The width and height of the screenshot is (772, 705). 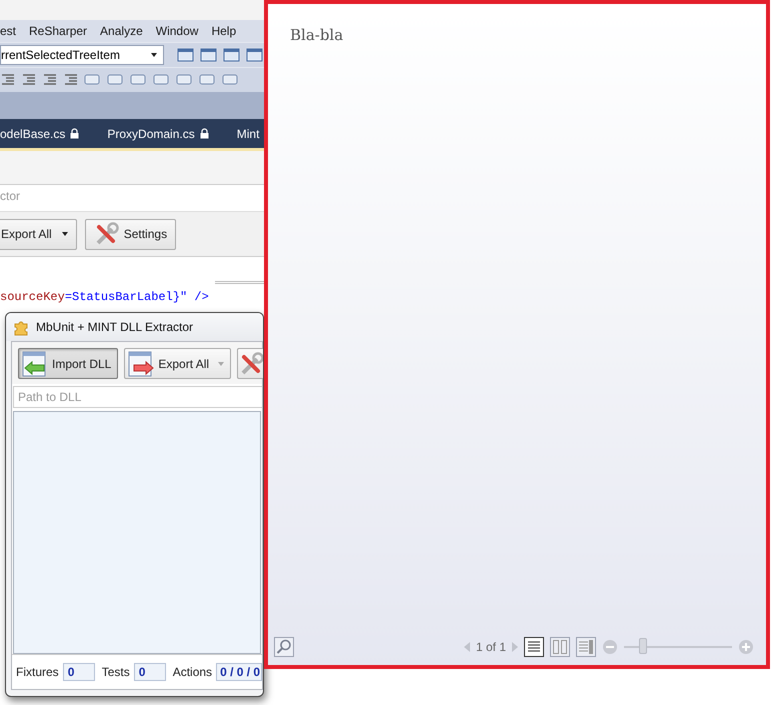 What do you see at coordinates (137, 397) in the screenshot?
I see `path-field: Path to DLL` at bounding box center [137, 397].